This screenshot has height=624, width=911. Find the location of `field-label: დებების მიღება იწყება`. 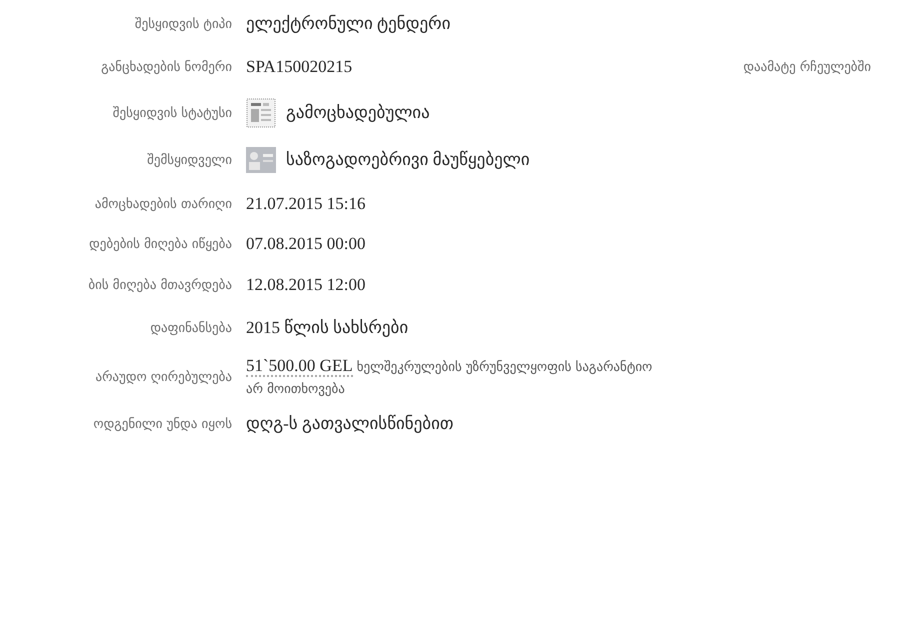

field-label: დებების მიღება იწყება is located at coordinates (160, 244).